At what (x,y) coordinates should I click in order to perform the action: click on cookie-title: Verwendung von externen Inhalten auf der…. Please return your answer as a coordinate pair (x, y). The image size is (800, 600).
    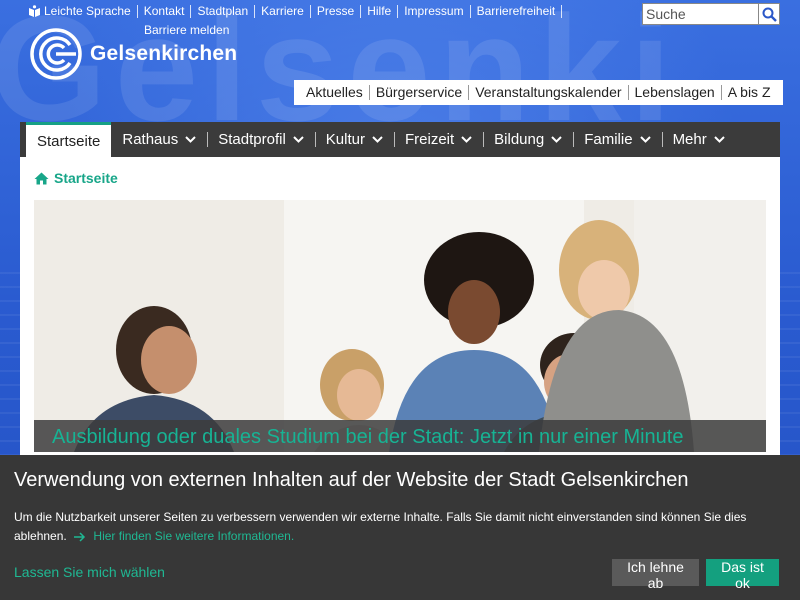
    Looking at the image, I should click on (351, 480).